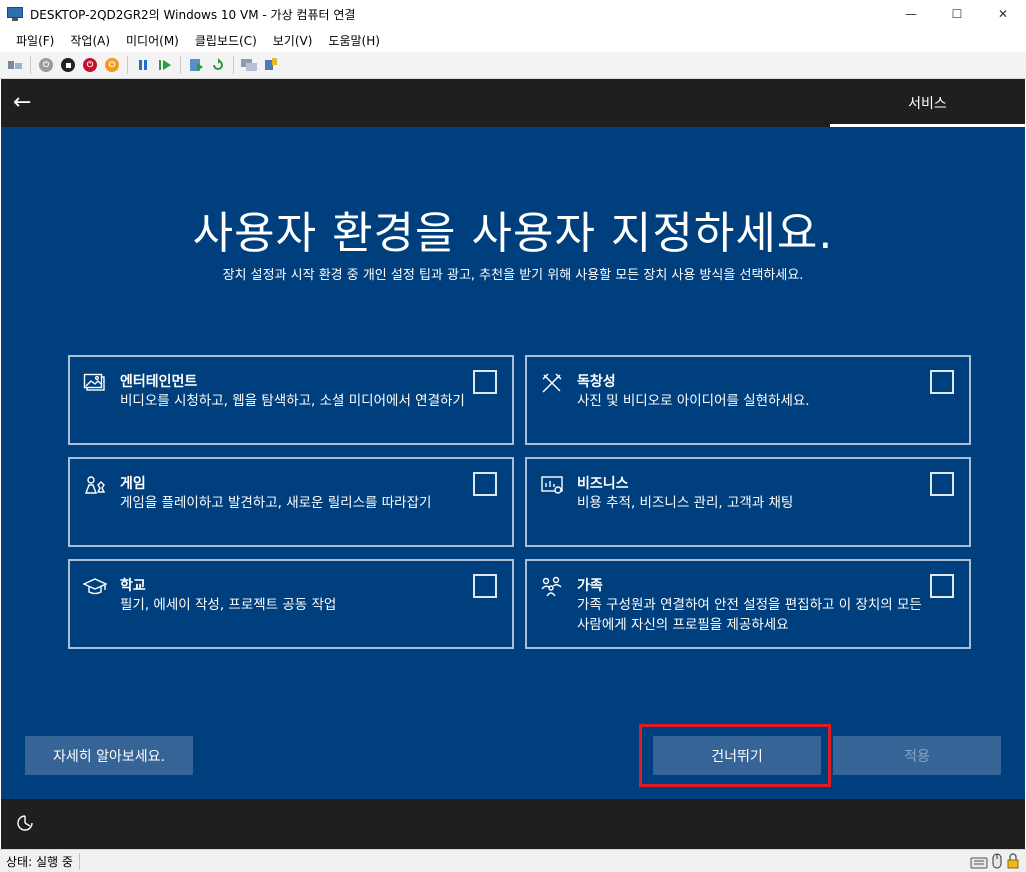 This screenshot has width=1026, height=872. What do you see at coordinates (15, 65) in the screenshot?
I see `ctrl-alt-del-icon` at bounding box center [15, 65].